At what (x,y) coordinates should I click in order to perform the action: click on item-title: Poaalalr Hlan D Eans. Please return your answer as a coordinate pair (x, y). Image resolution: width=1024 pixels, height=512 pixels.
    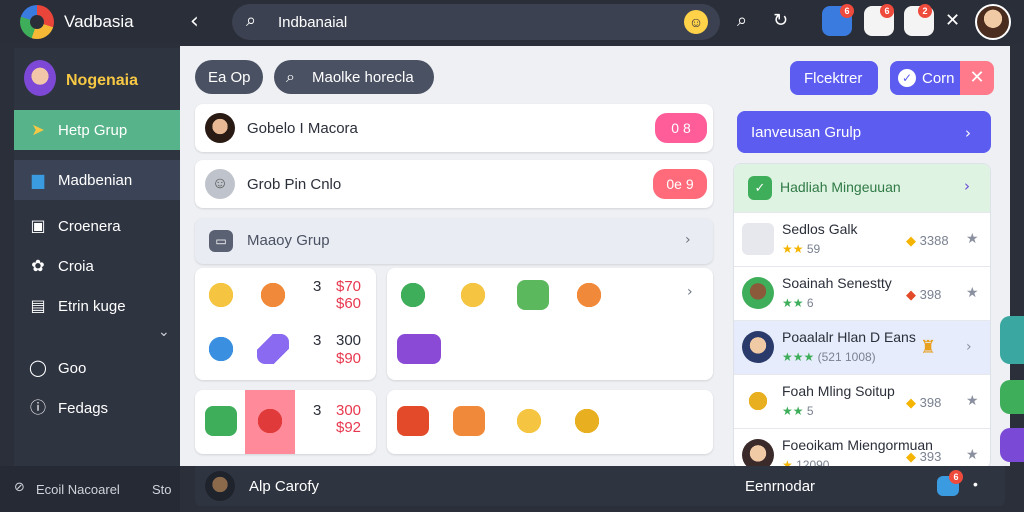
    Looking at the image, I should click on (849, 337).